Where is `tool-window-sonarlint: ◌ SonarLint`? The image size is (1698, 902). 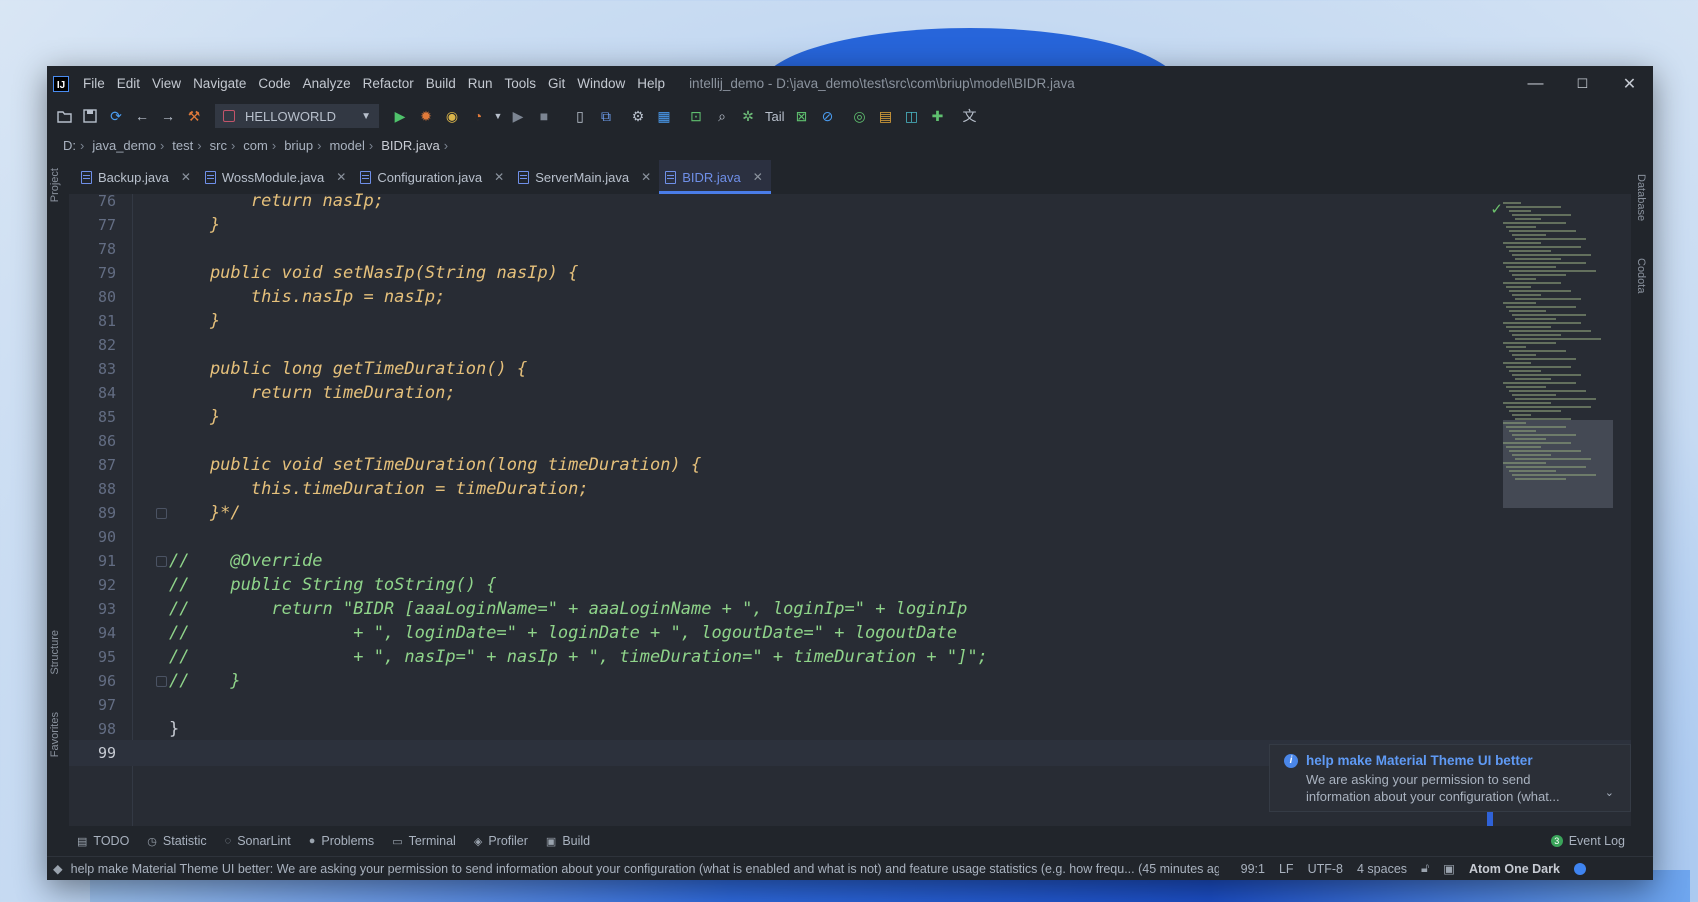 tool-window-sonarlint: ◌ SonarLint is located at coordinates (258, 841).